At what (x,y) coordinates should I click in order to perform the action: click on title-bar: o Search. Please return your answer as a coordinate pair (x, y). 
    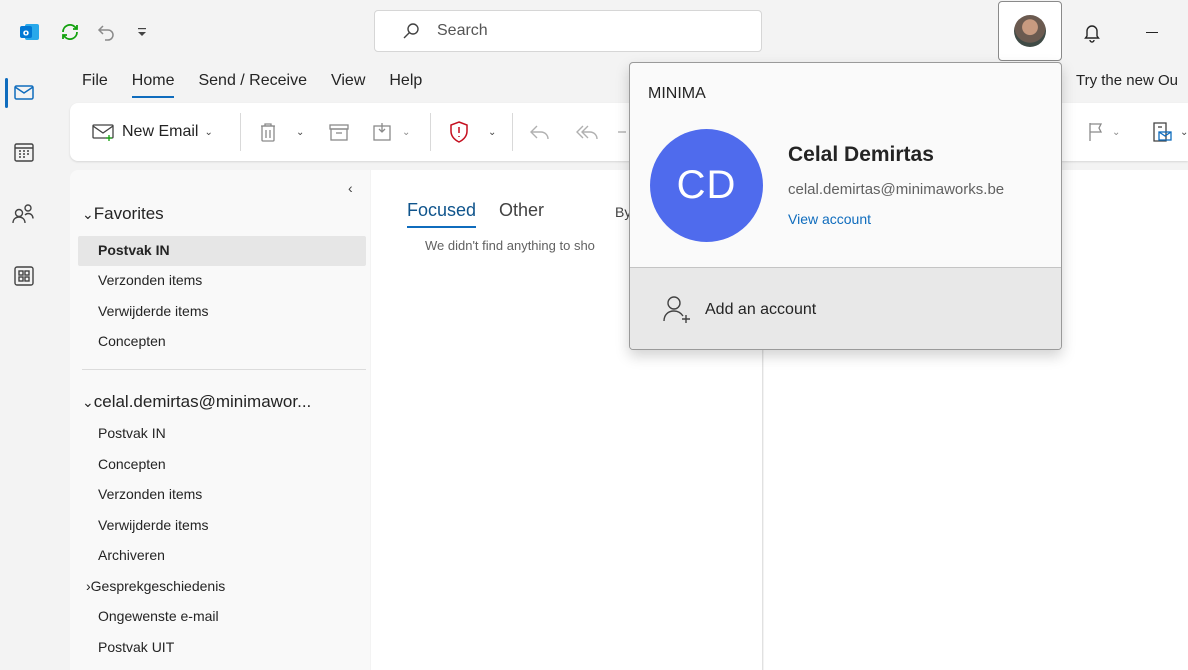
    Looking at the image, I should click on (594, 31).